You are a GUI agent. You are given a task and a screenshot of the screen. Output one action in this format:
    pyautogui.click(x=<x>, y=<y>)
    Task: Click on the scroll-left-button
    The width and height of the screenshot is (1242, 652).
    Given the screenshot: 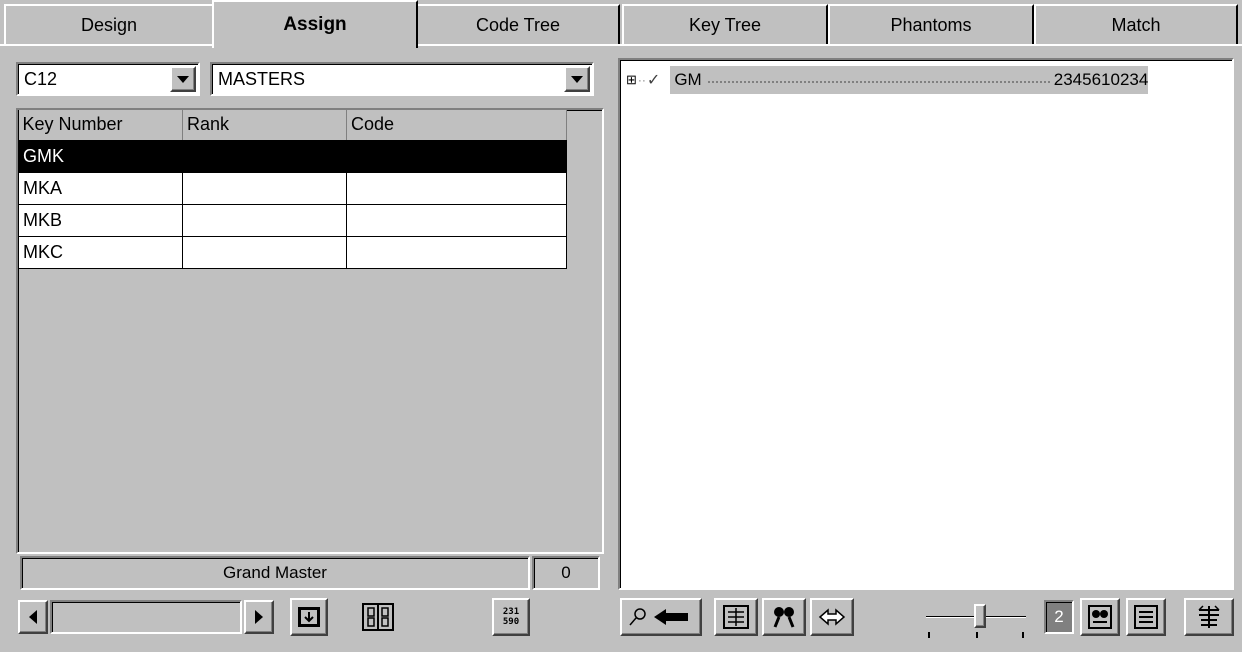 What is the action you would take?
    pyautogui.click(x=33, y=617)
    